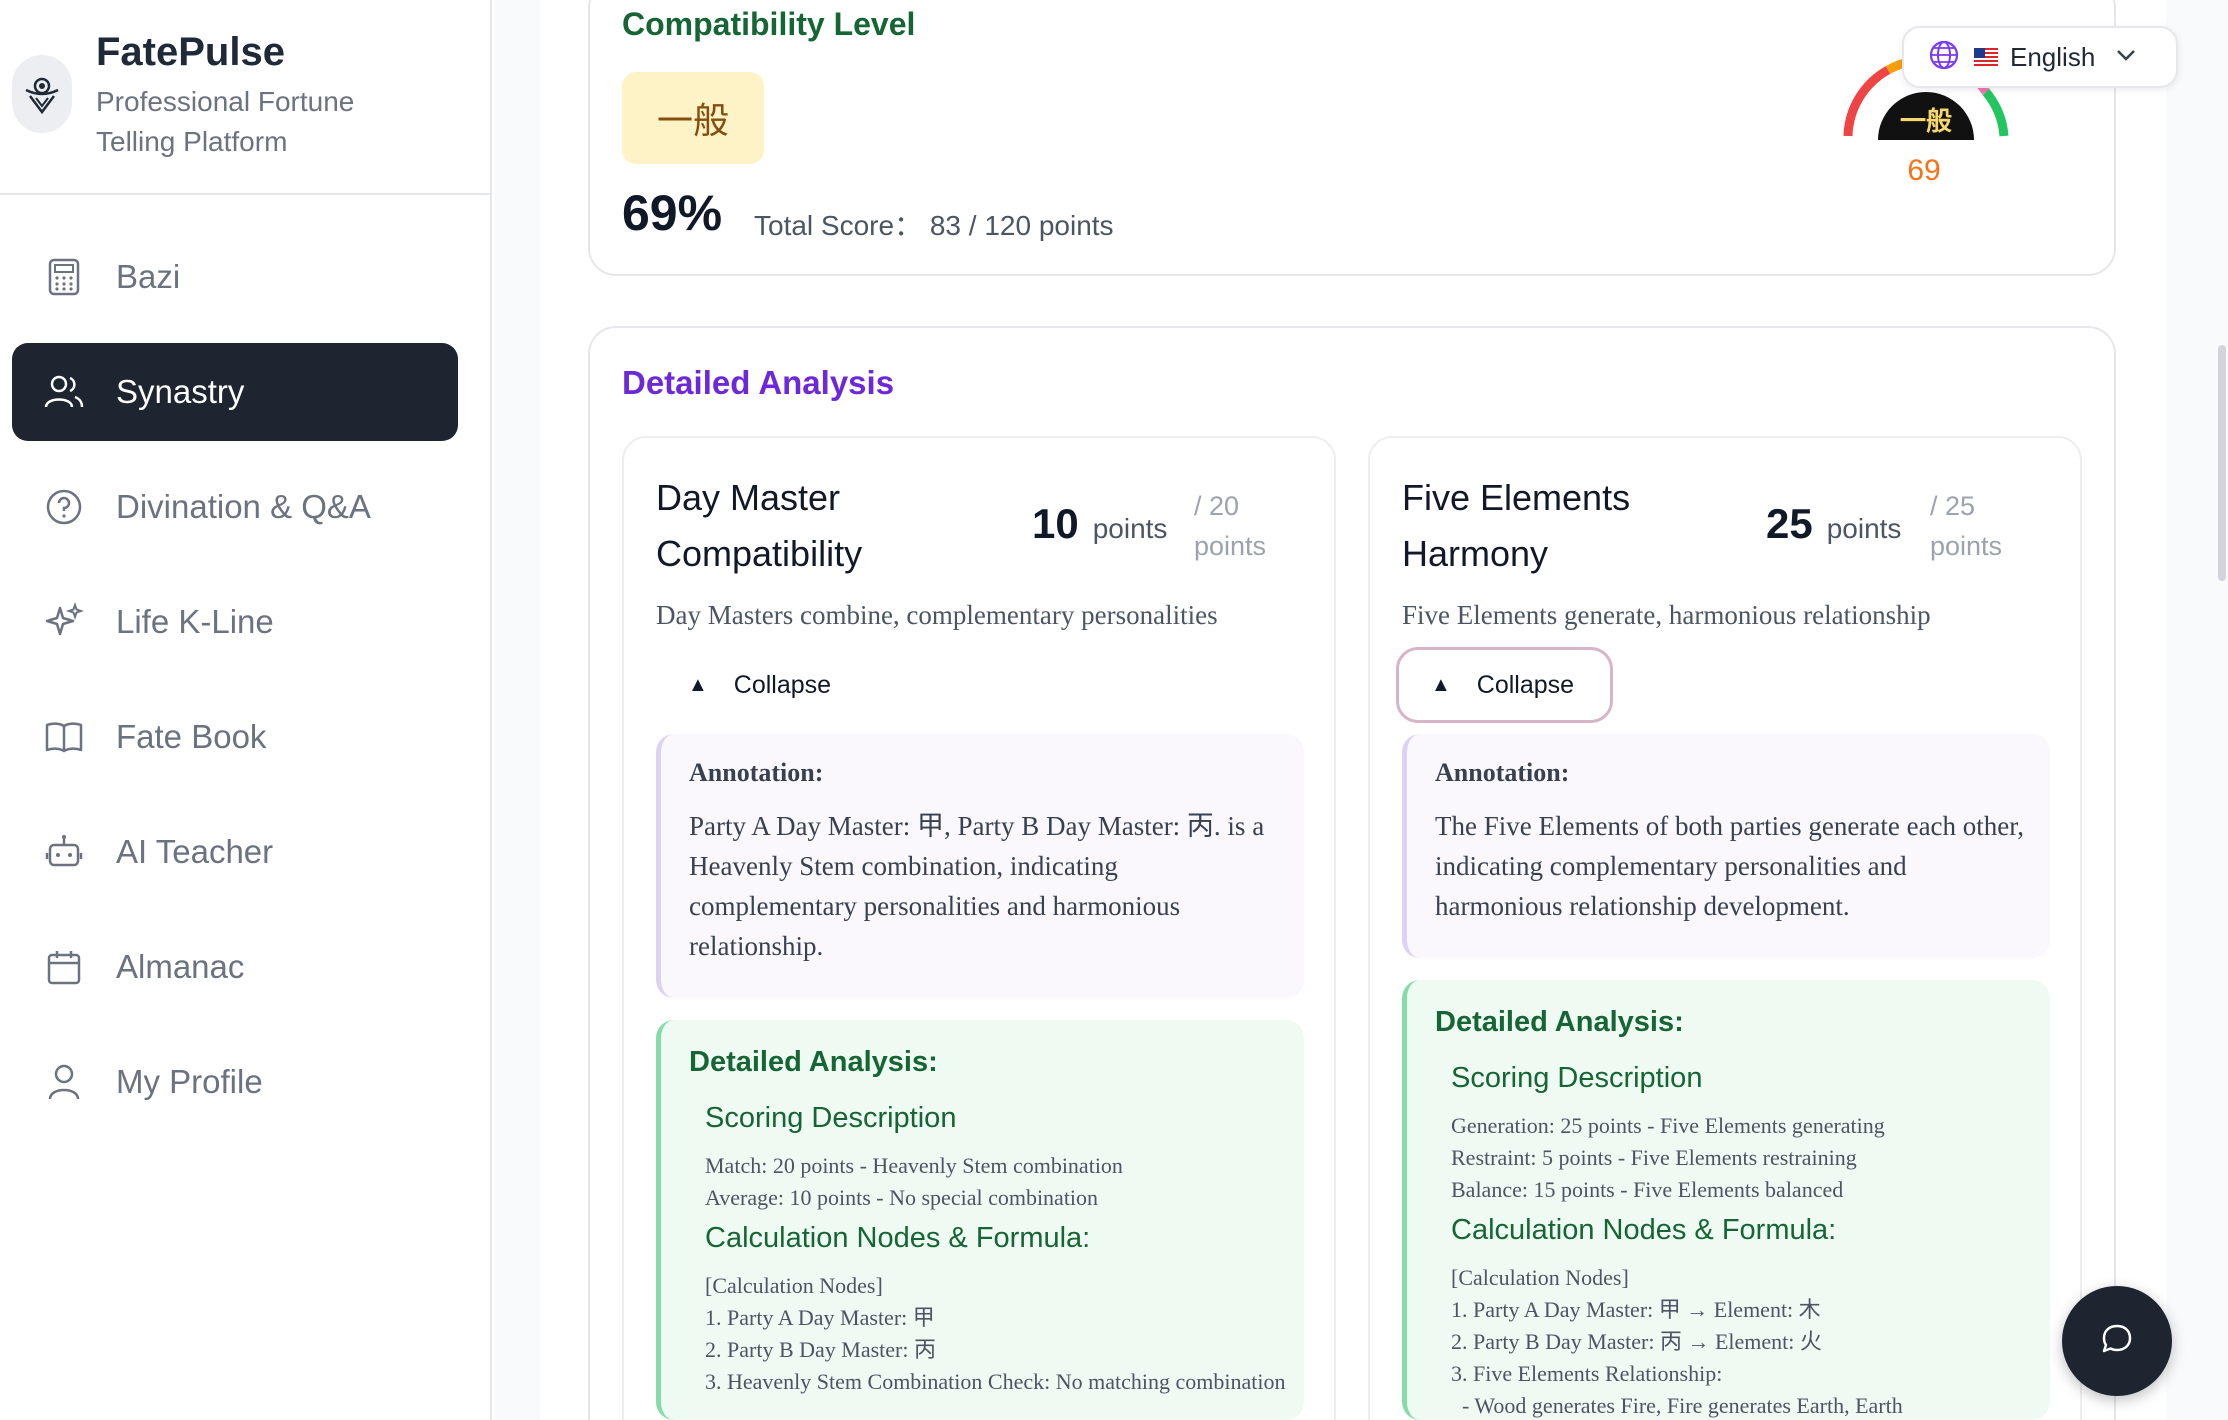  I want to click on user-icon, so click(64, 1082).